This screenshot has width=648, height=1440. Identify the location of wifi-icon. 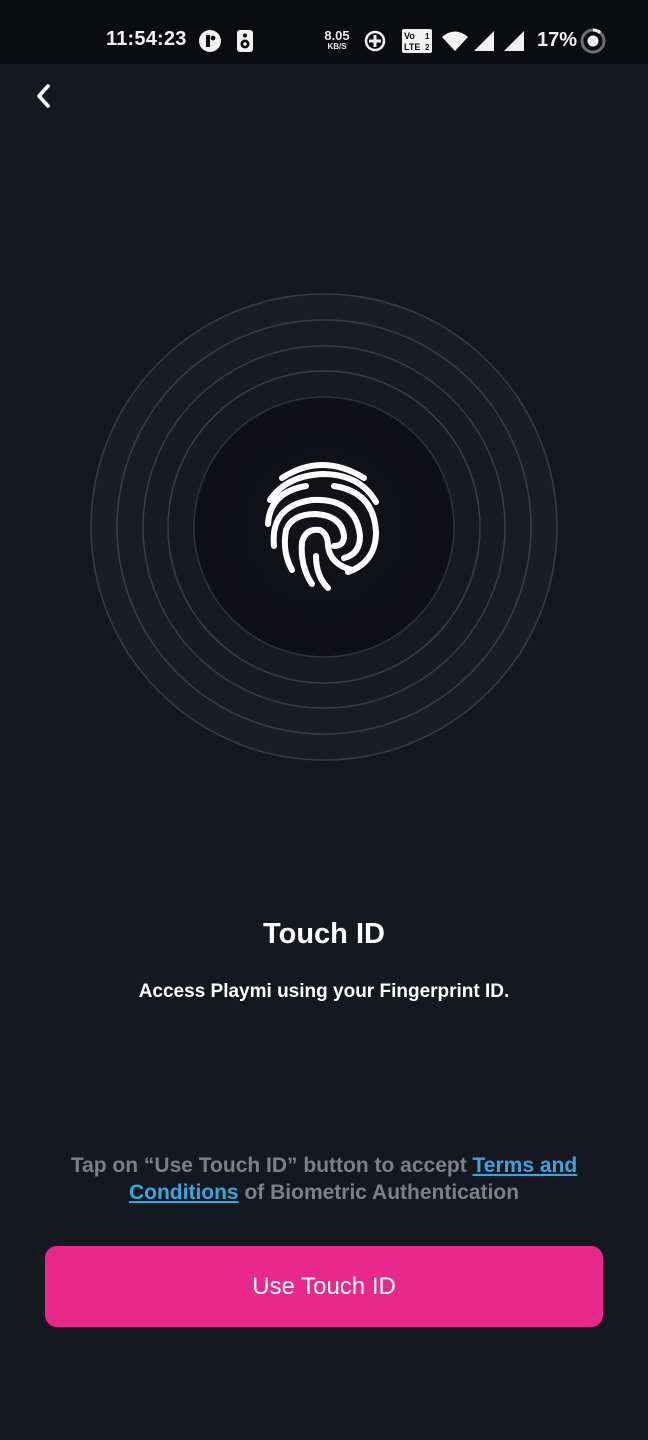
(455, 43).